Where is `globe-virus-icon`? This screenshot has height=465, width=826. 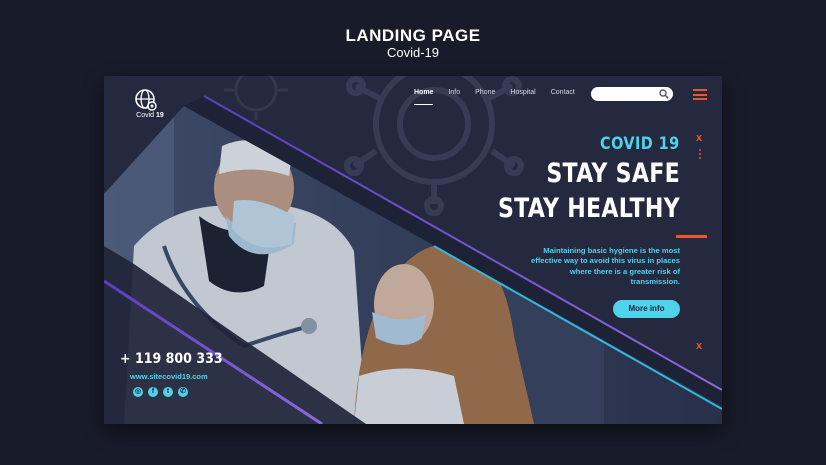
globe-virus-icon is located at coordinates (146, 100).